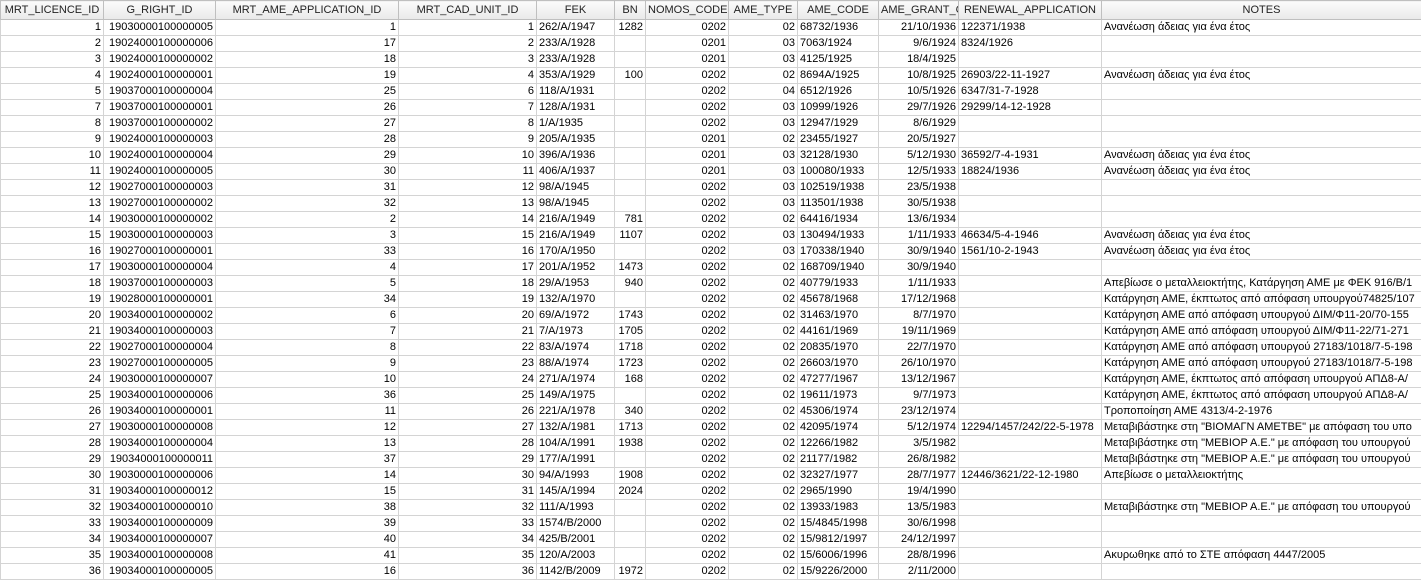 This screenshot has height=582, width=1421. I want to click on cell-licence-id: 10, so click(52, 155).